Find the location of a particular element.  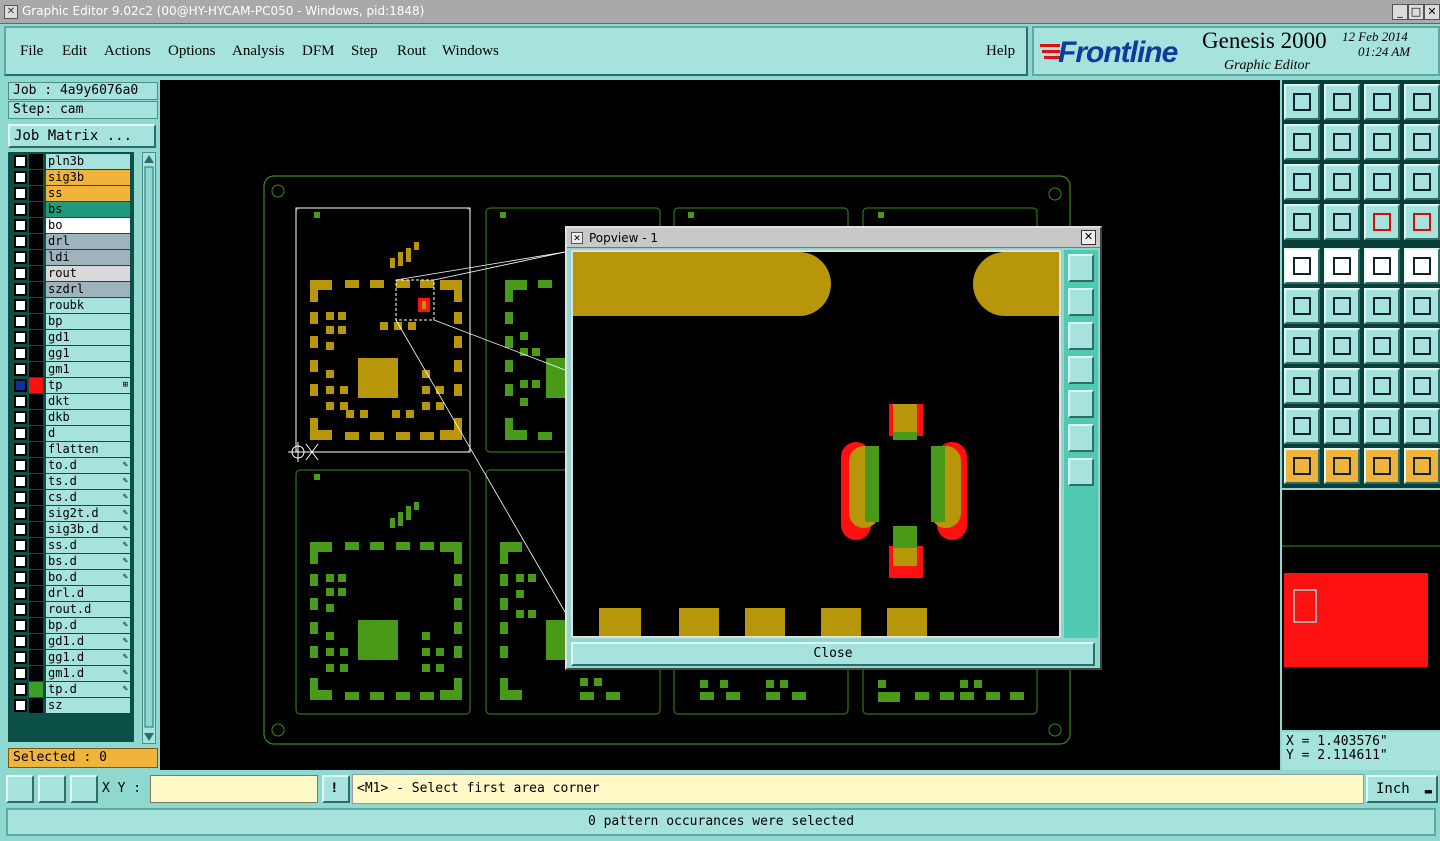

layer-name: bo.d ✎ is located at coordinates (88, 577).